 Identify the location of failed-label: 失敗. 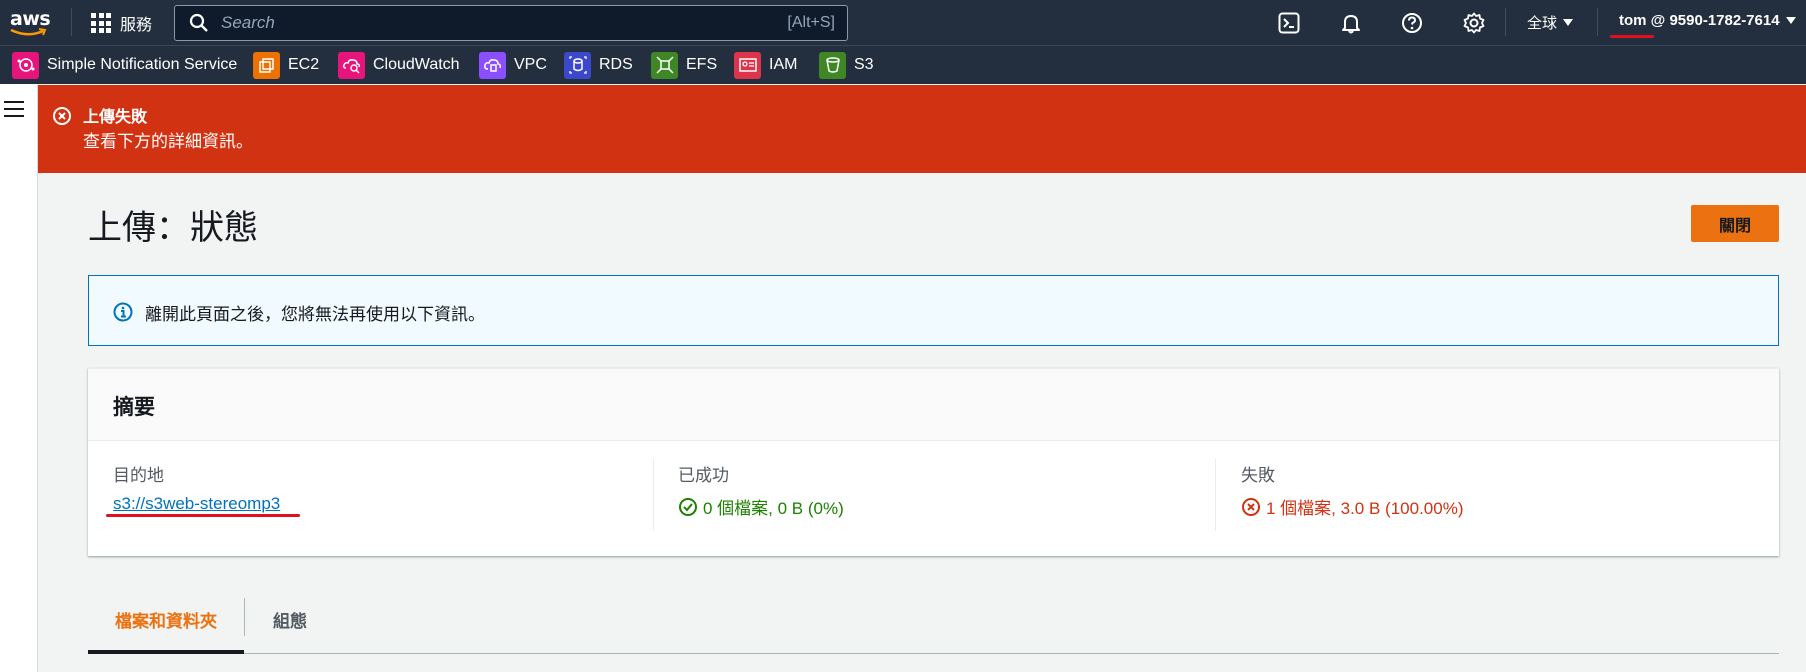
(1258, 475).